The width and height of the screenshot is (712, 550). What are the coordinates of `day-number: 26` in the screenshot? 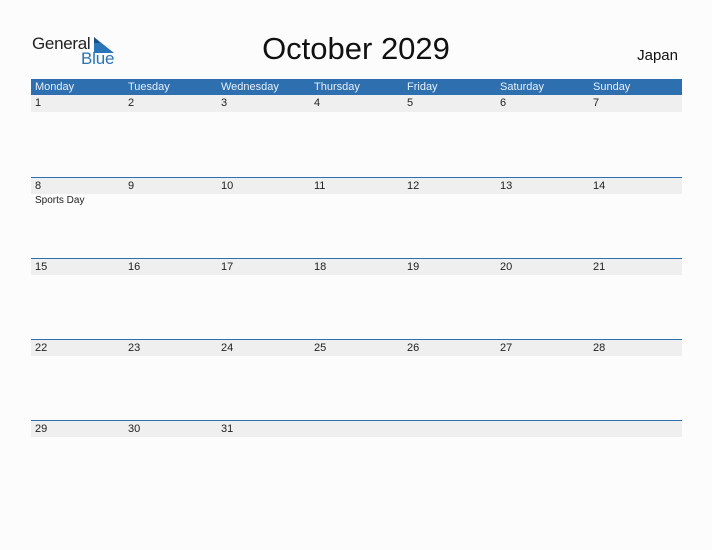 It's located at (413, 348).